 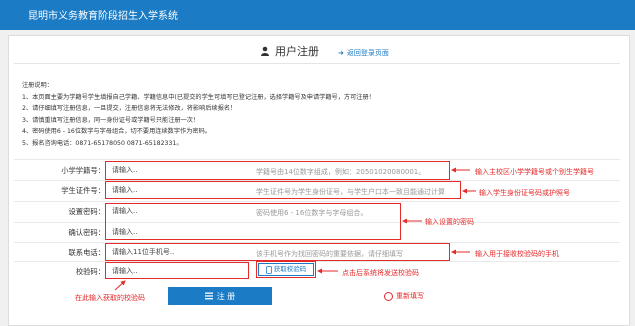 What do you see at coordinates (208, 296) in the screenshot?
I see `list-icon` at bounding box center [208, 296].